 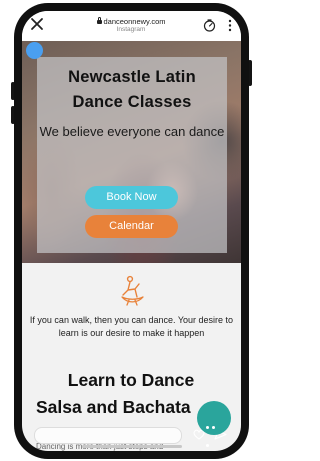 What do you see at coordinates (230, 25) in the screenshot?
I see `more-icon` at bounding box center [230, 25].